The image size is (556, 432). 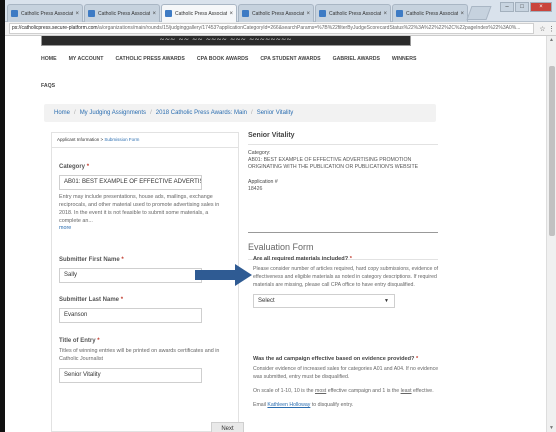 What do you see at coordinates (227, 427) in the screenshot?
I see `next-button: Next` at bounding box center [227, 427].